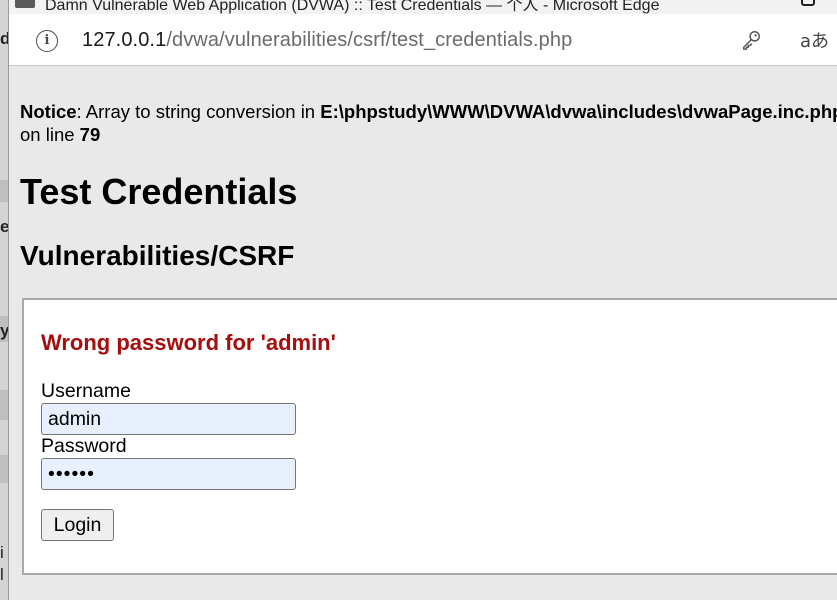  Describe the element at coordinates (48, 111) in the screenshot. I see `notice-label: Notice` at that location.